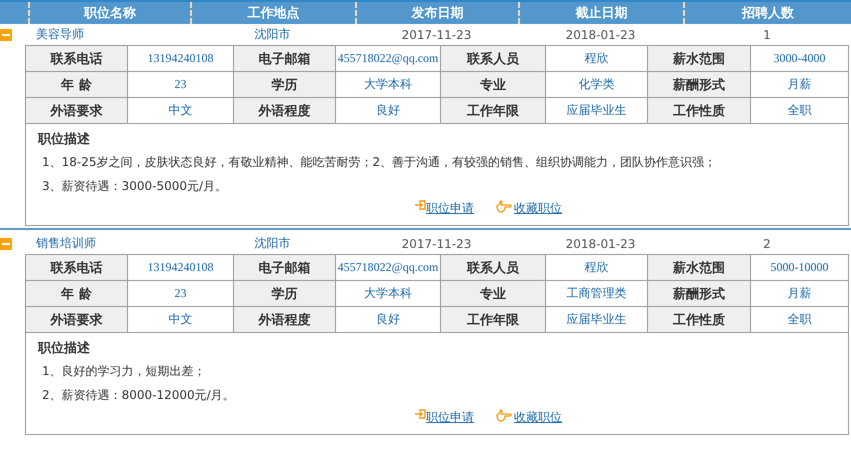  I want to click on description-line: 1、良好的学习力，短期出差；, so click(124, 371).